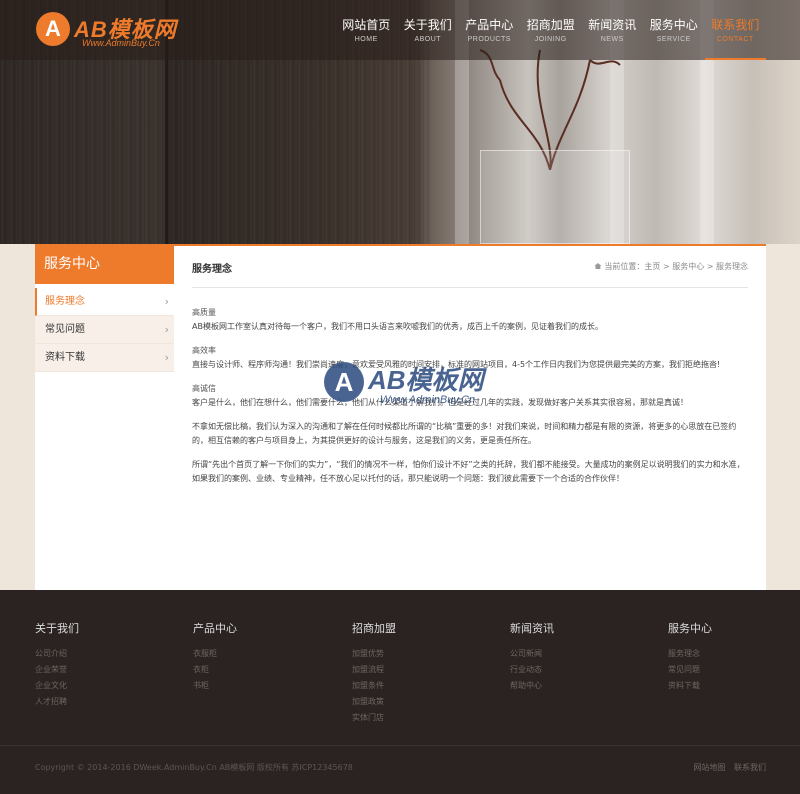 This screenshot has width=800, height=794. Describe the element at coordinates (550, 39) in the screenshot. I see `nav-sublabel: JOINING` at that location.